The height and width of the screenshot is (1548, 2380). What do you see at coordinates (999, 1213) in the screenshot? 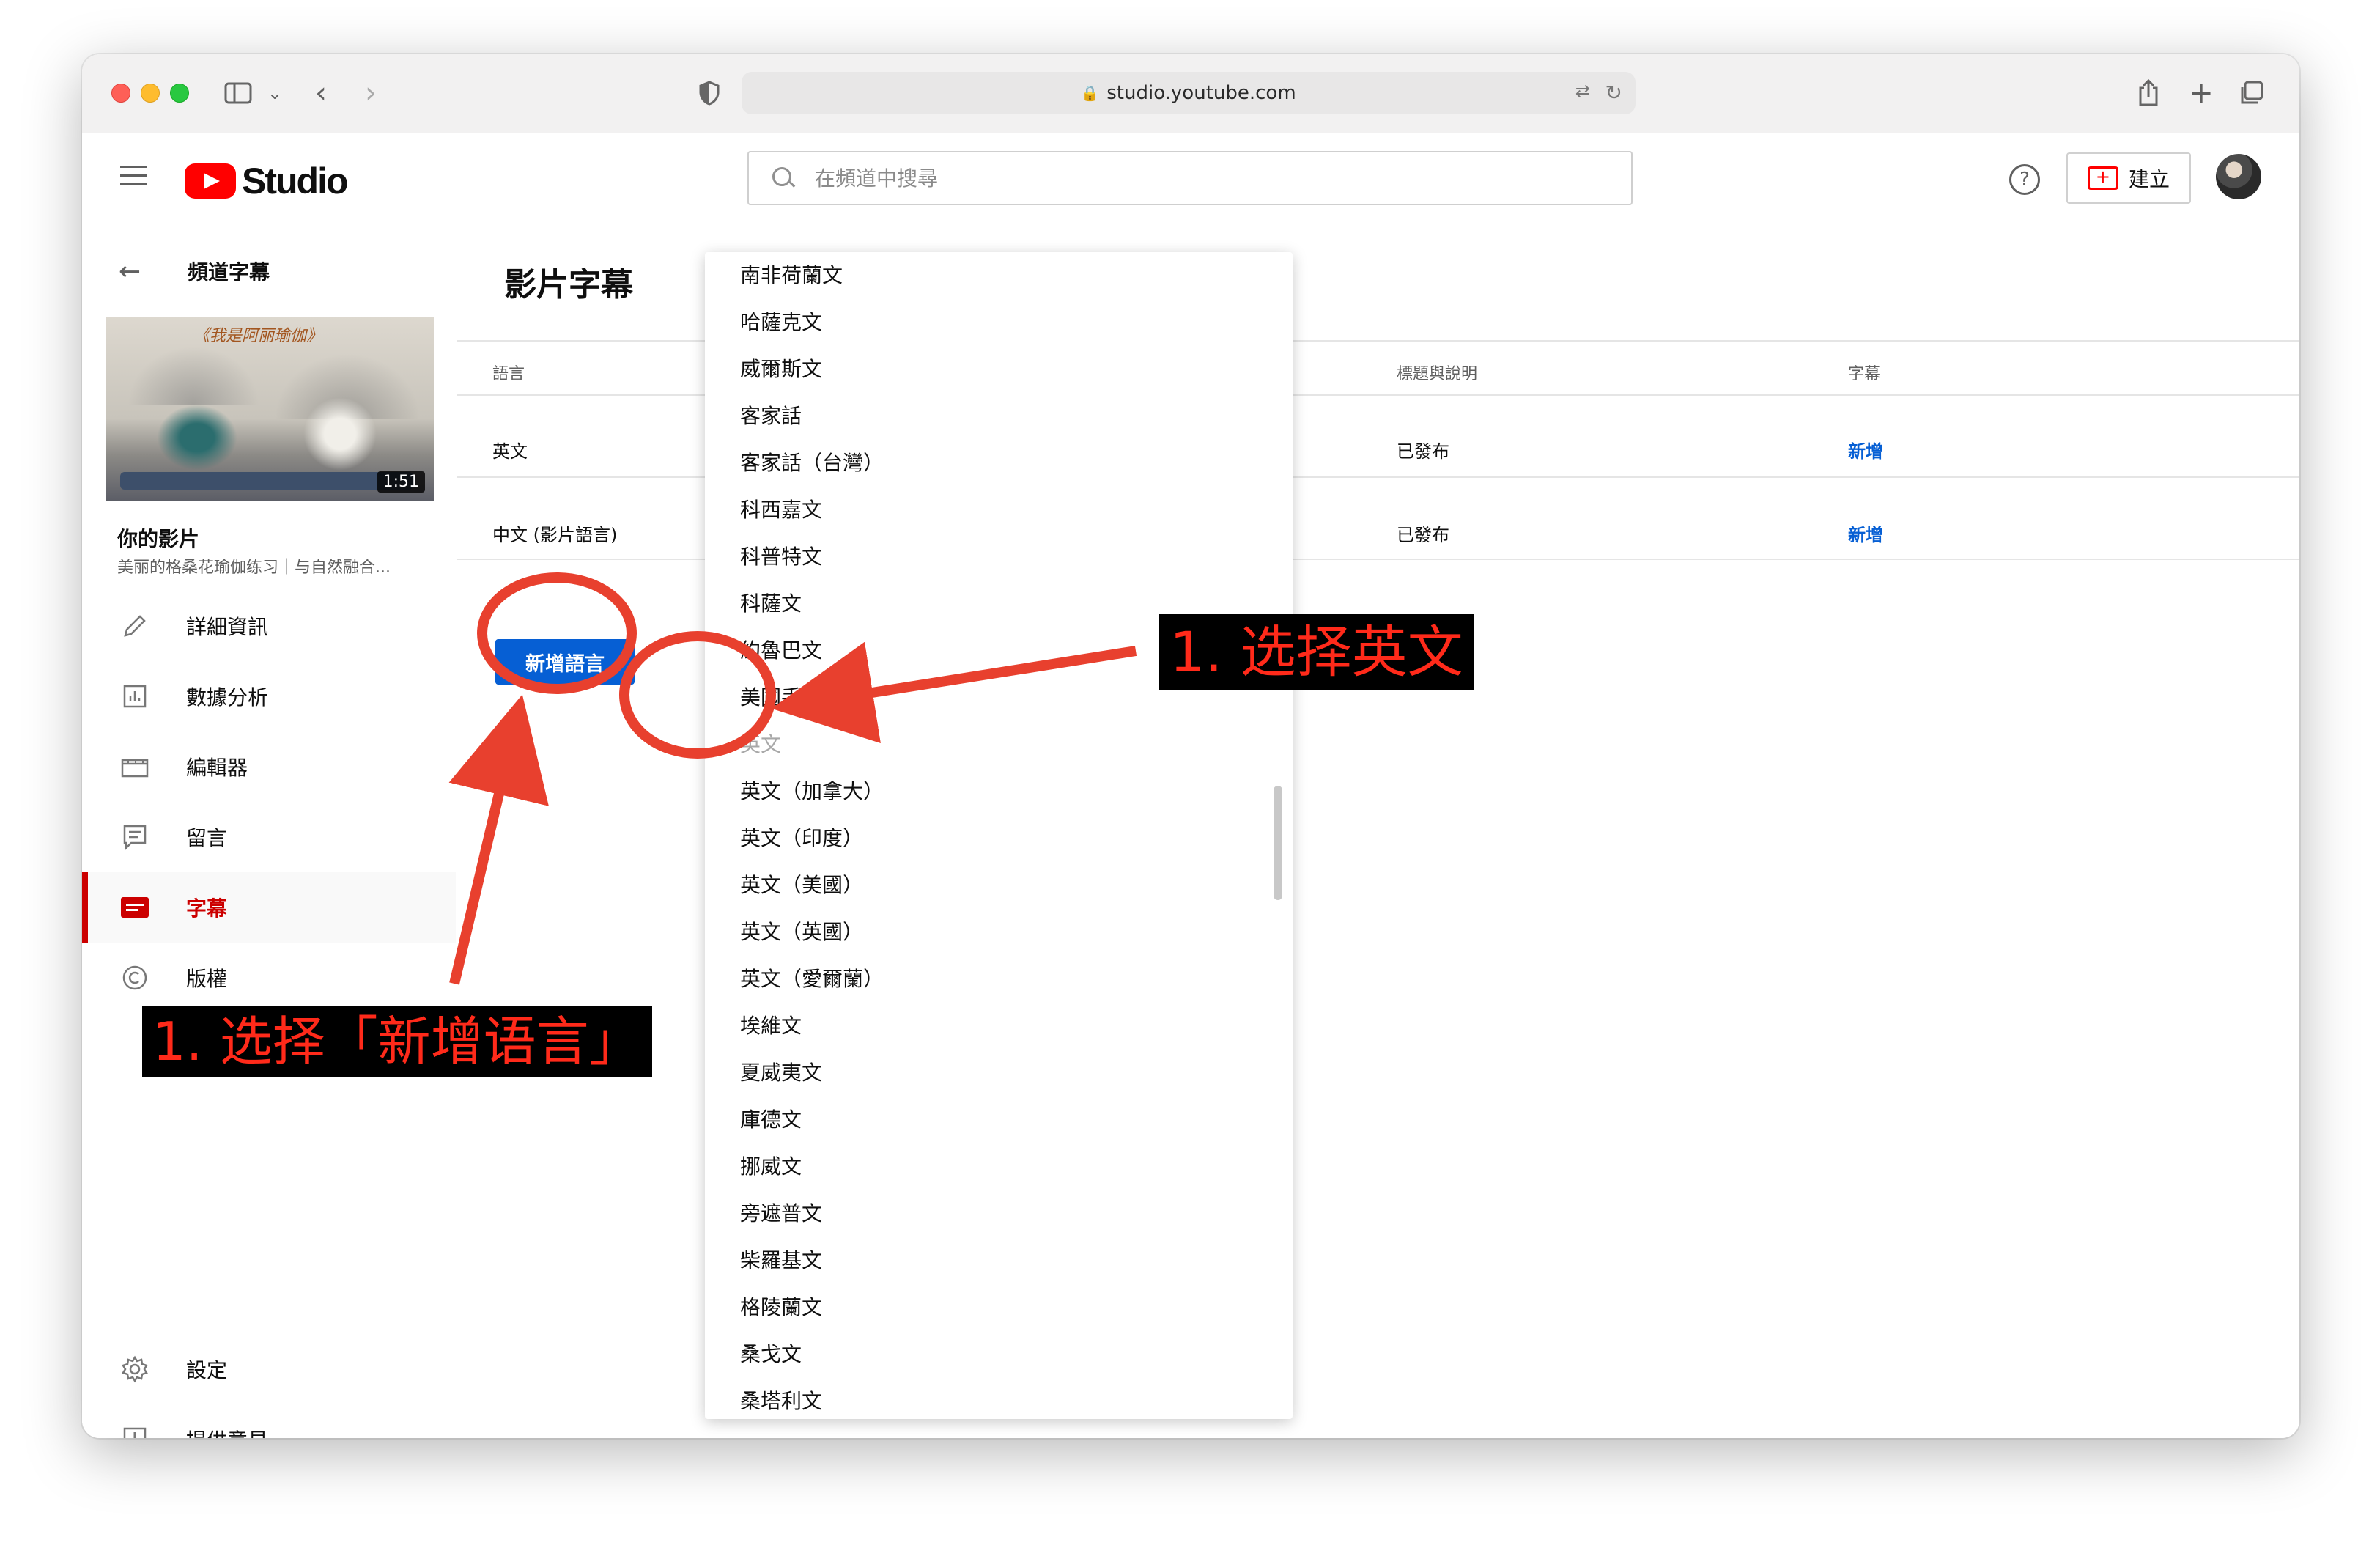
I see `language-option: 旁遮普文` at bounding box center [999, 1213].